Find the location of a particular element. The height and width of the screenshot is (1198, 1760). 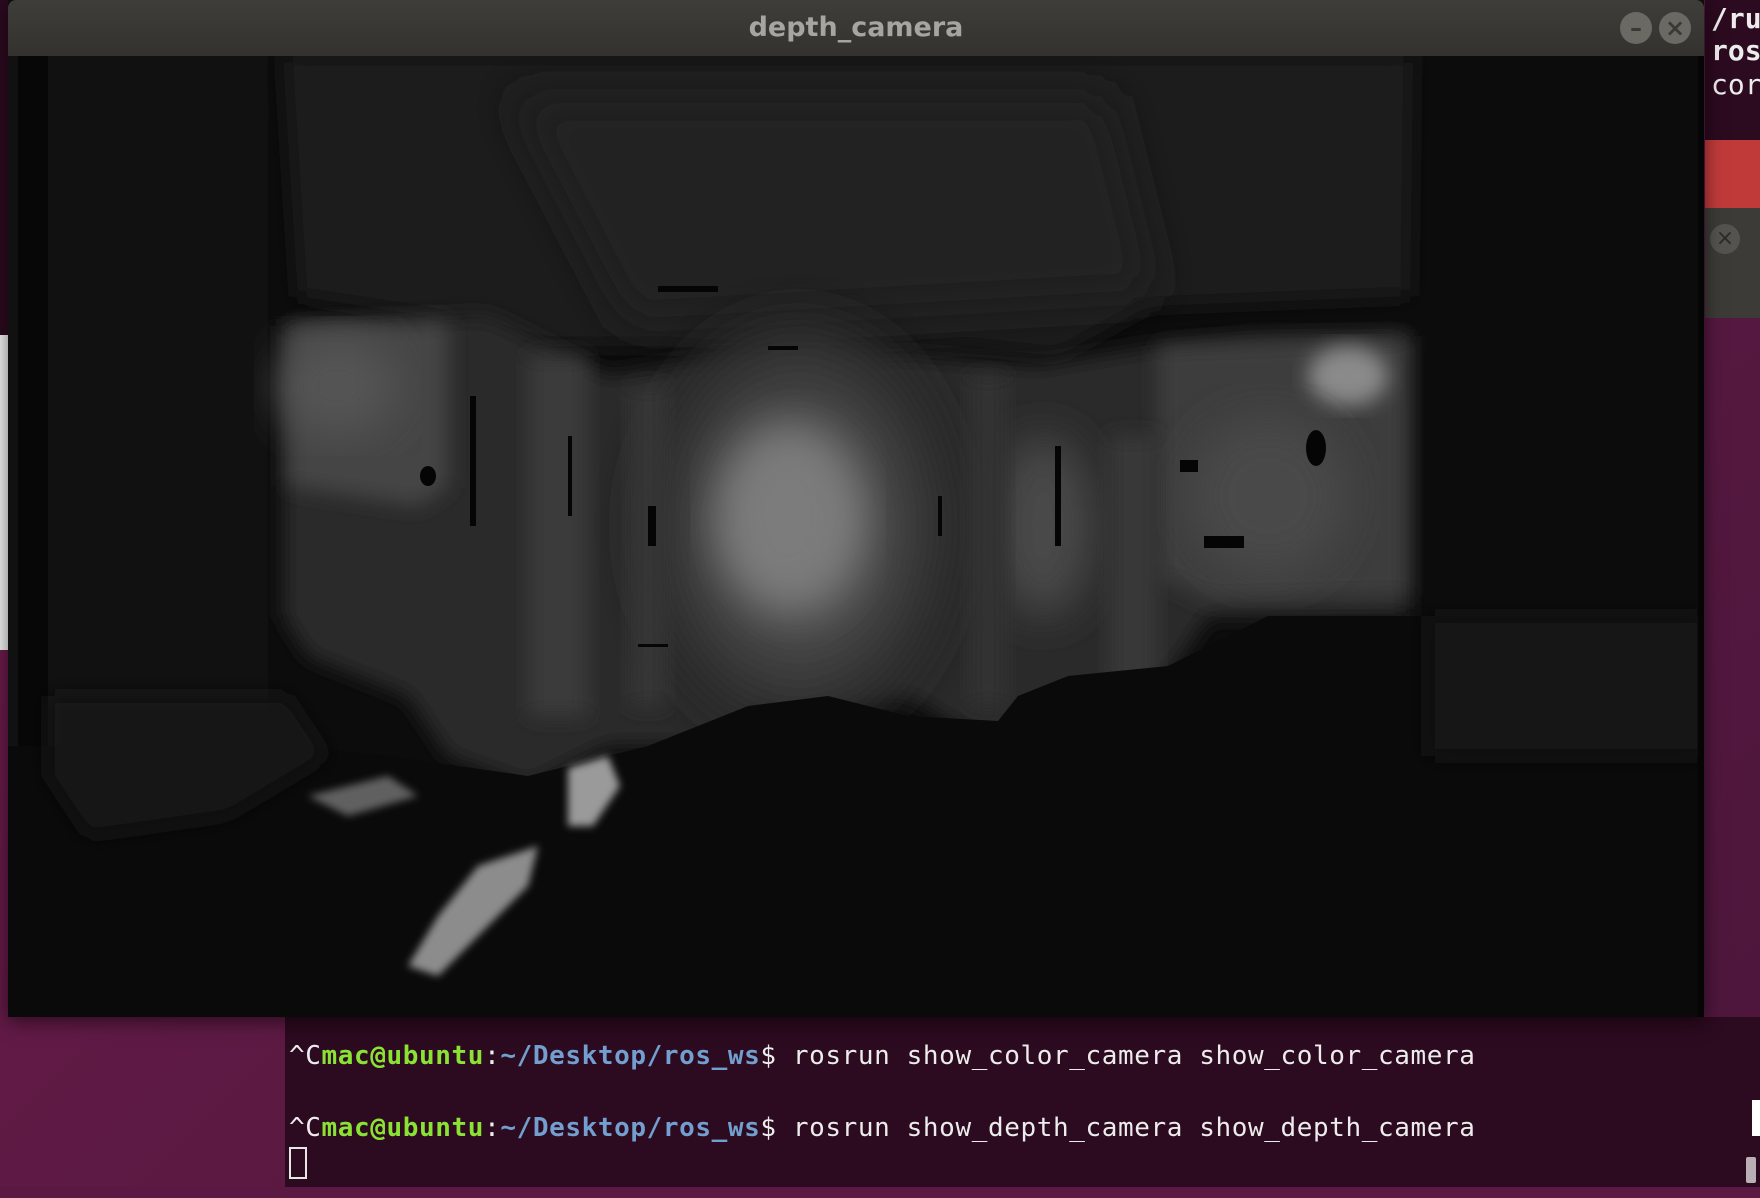

terminal-cursor is located at coordinates (298, 1163).